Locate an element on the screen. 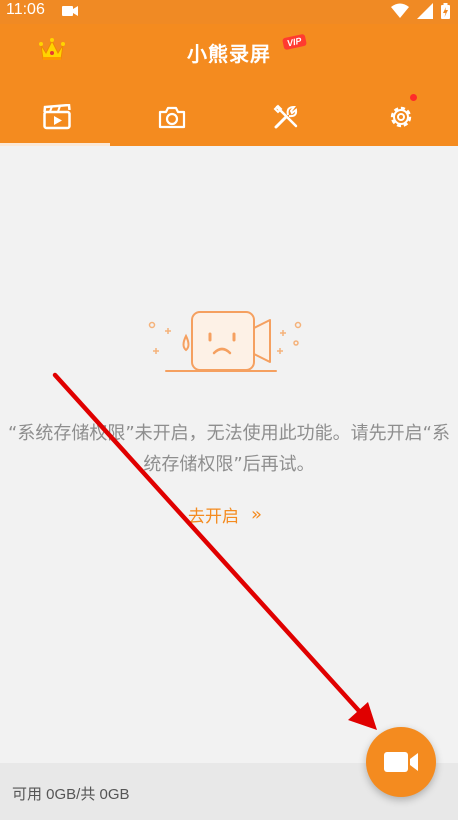 Image resolution: width=458 pixels, height=820 pixels. active-tab-indicator is located at coordinates (55, 144).